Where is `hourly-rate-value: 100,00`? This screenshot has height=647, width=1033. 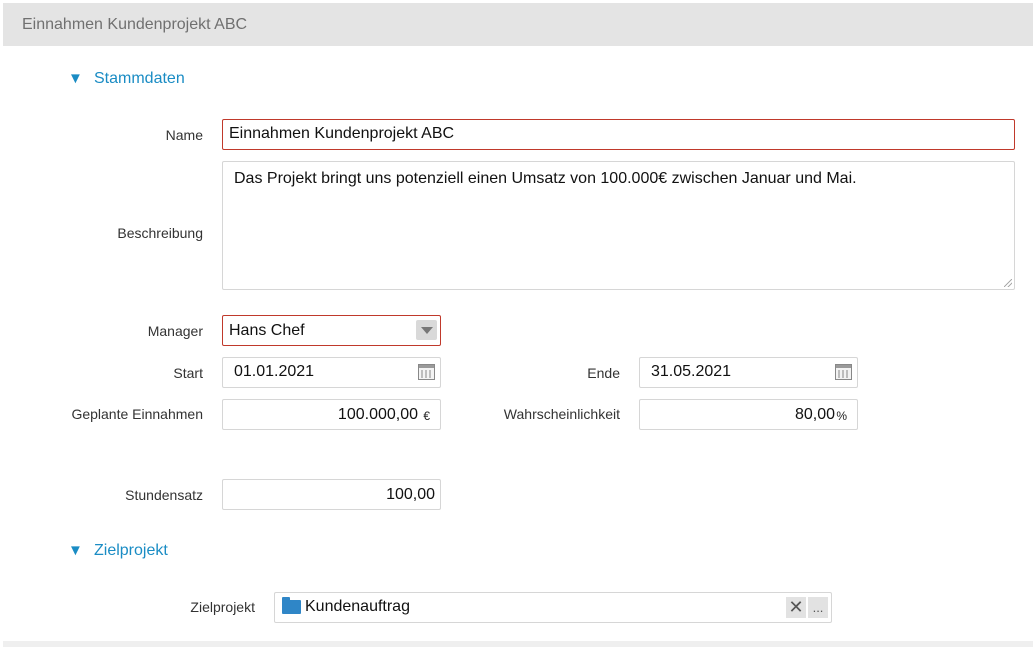
hourly-rate-value: 100,00 is located at coordinates (410, 494).